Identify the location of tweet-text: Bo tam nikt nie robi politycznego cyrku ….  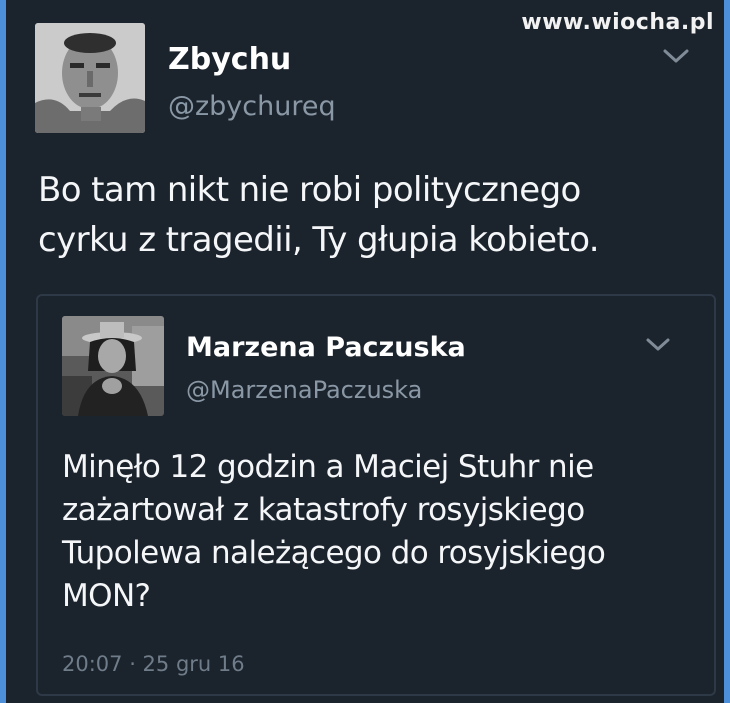
(319, 215).